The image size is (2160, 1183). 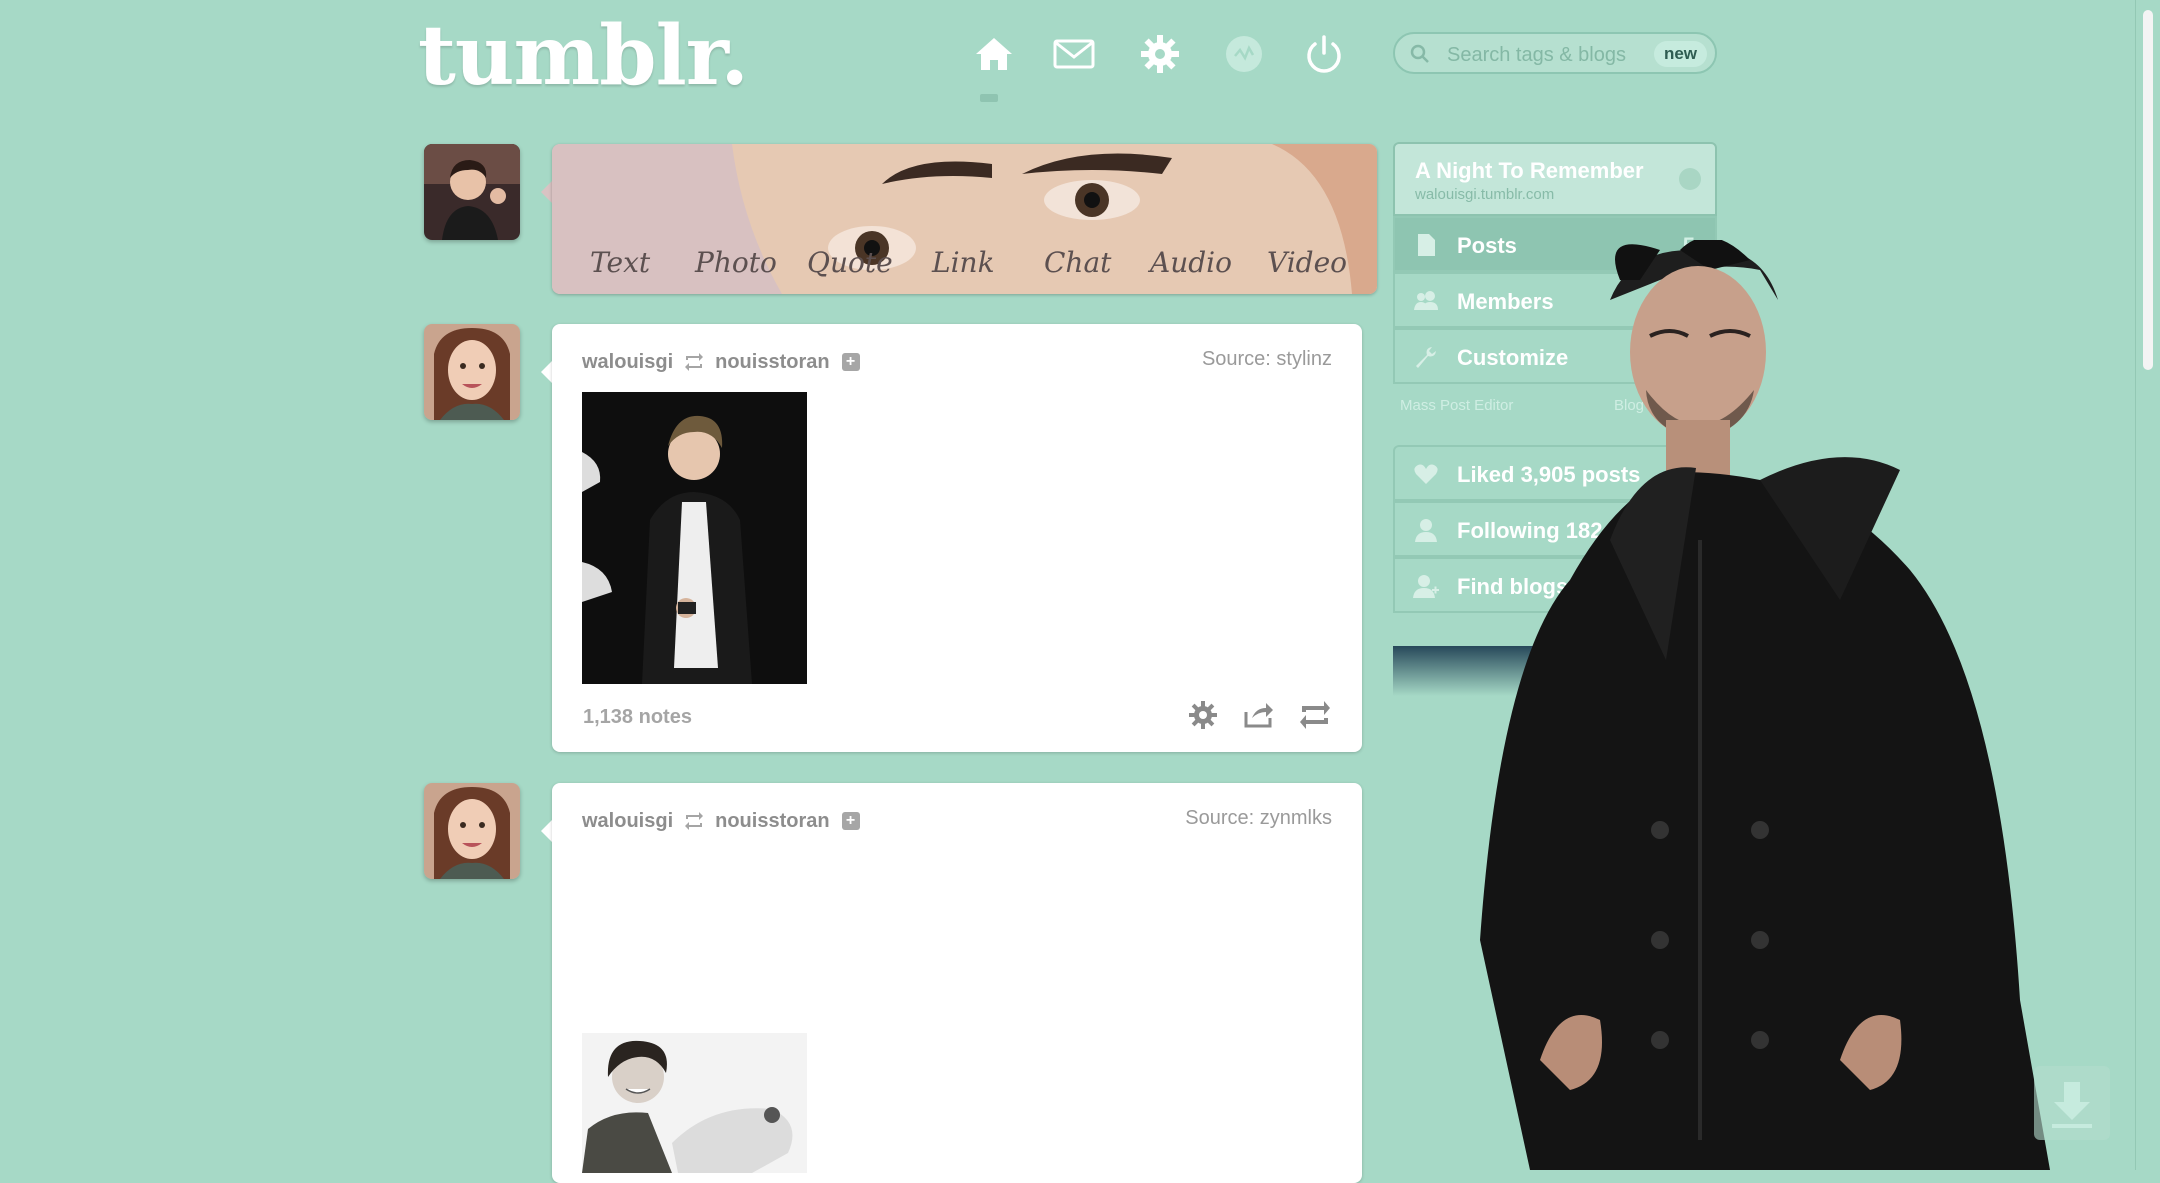 What do you see at coordinates (1419, 53) in the screenshot?
I see `search-icon` at bounding box center [1419, 53].